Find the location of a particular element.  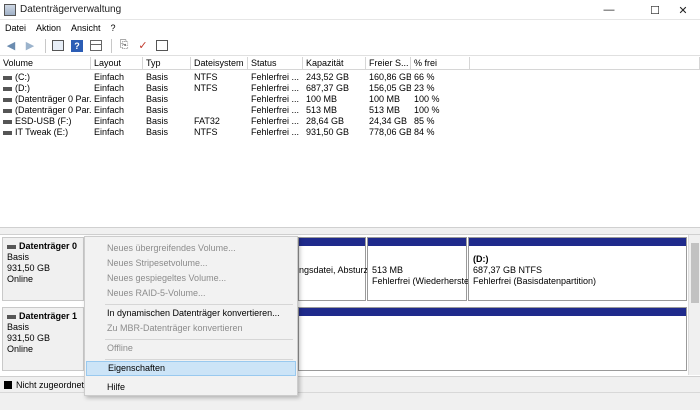

menu-offline: Offline is located at coordinates (191, 348).